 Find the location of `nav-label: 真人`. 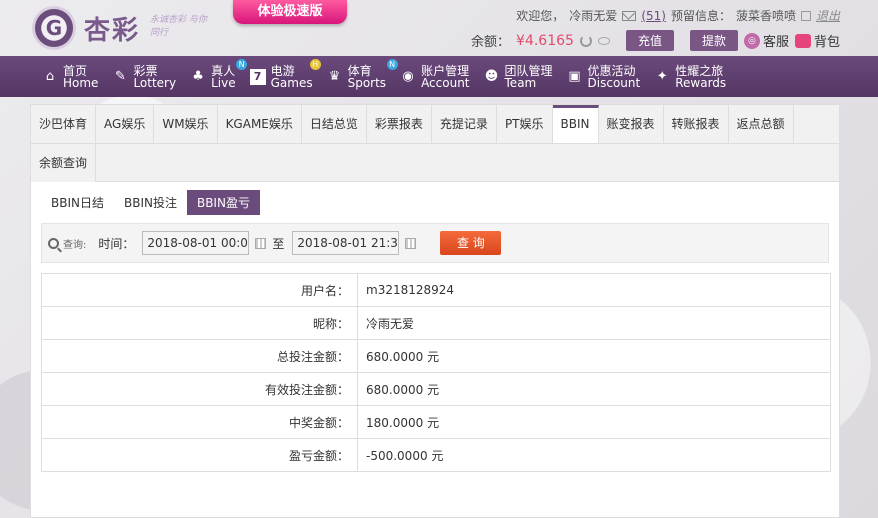

nav-label: 真人 is located at coordinates (223, 70).